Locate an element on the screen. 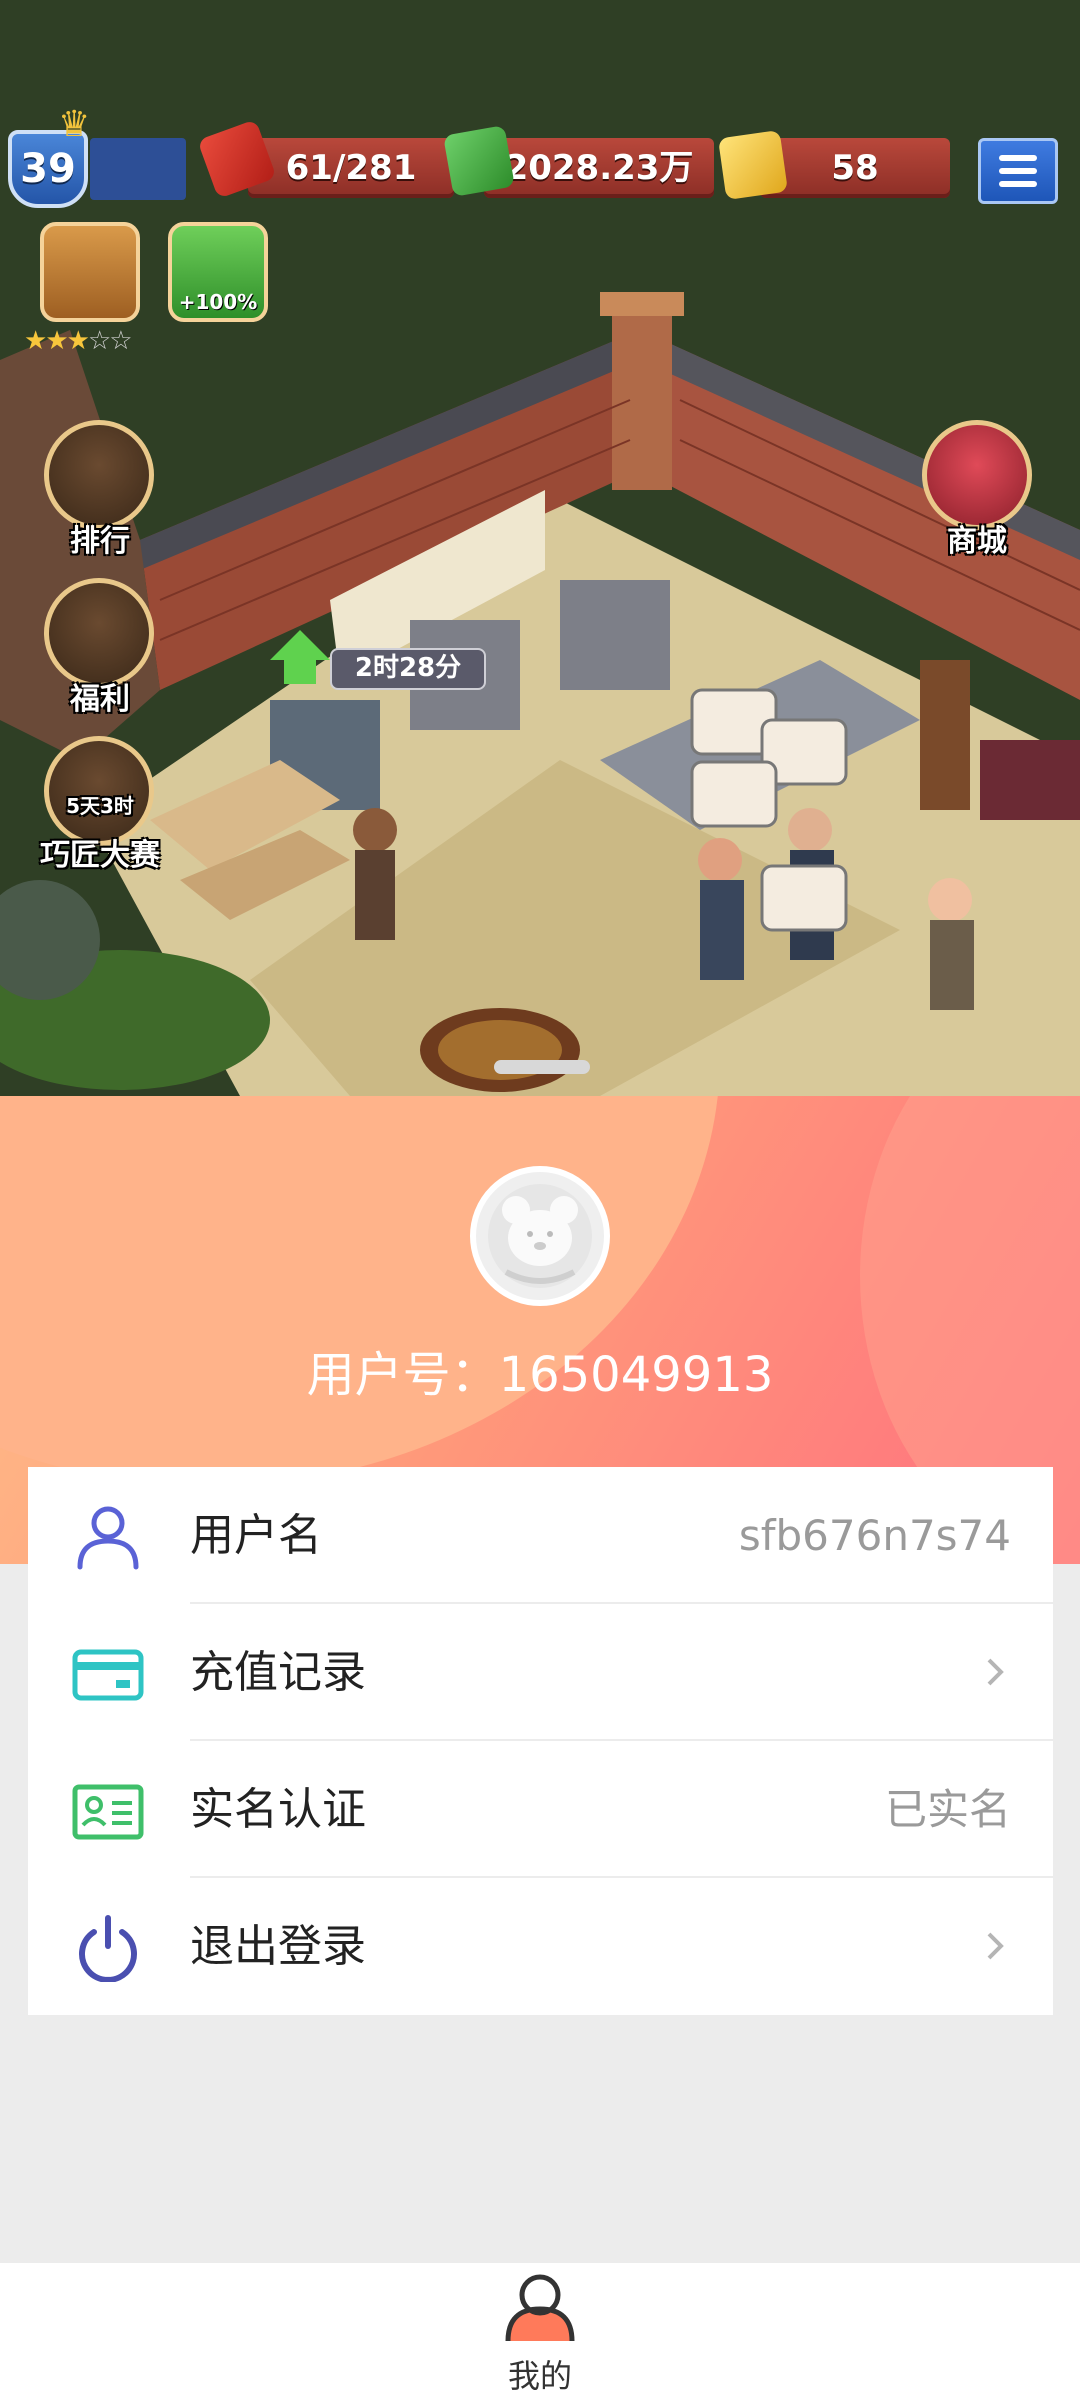 This screenshot has height=2400, width=1080. menu-row-username: 用户名 sfb676n7s74 is located at coordinates (540, 1535).